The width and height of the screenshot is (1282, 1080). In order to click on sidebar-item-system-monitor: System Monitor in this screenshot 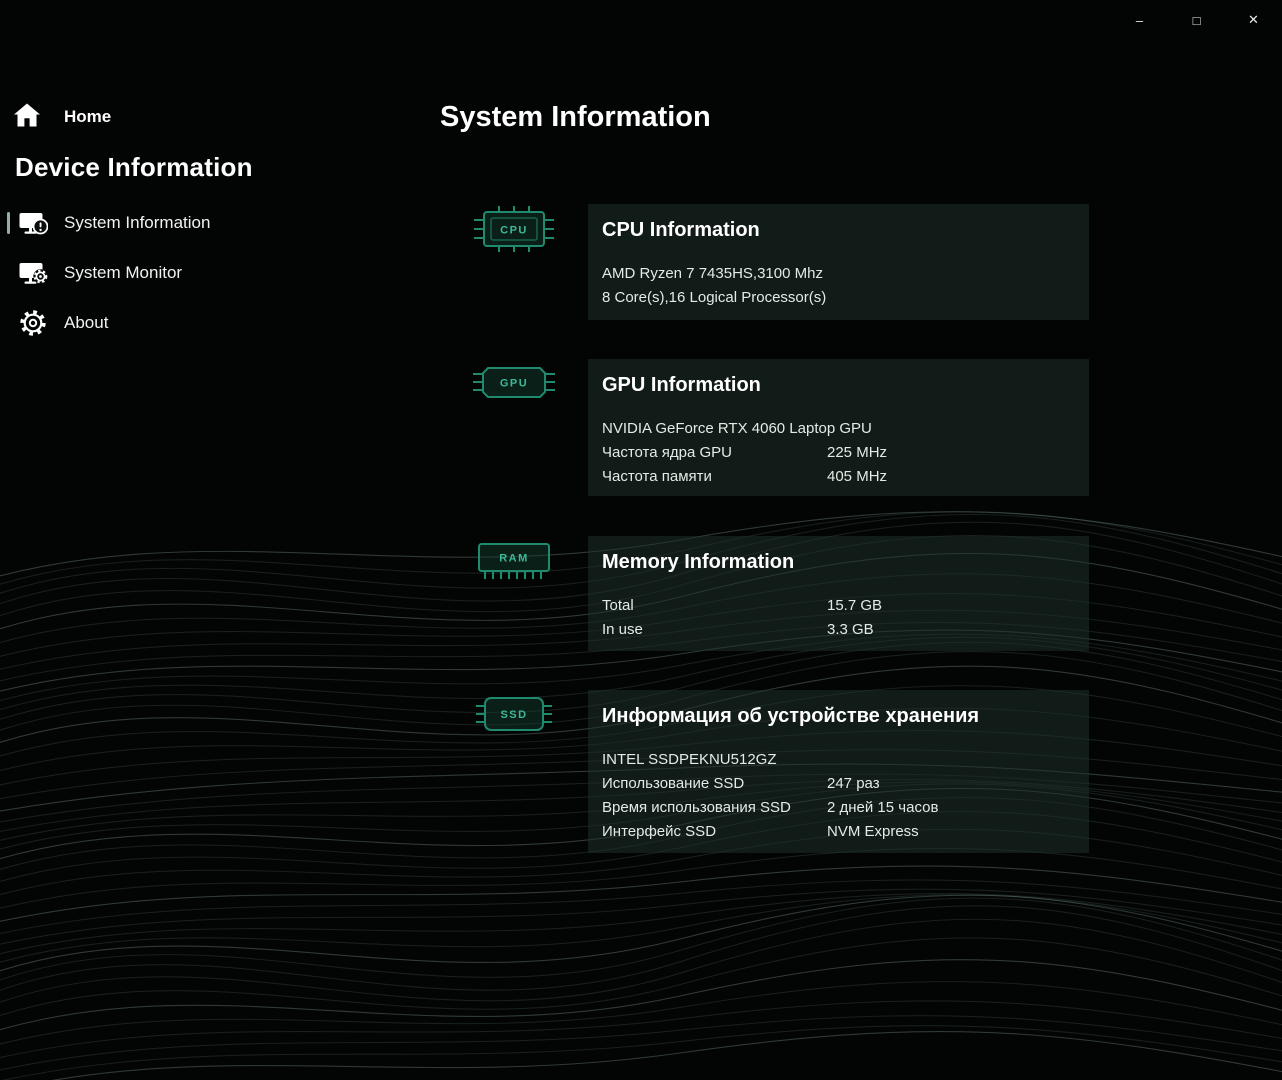, I will do `click(210, 273)`.